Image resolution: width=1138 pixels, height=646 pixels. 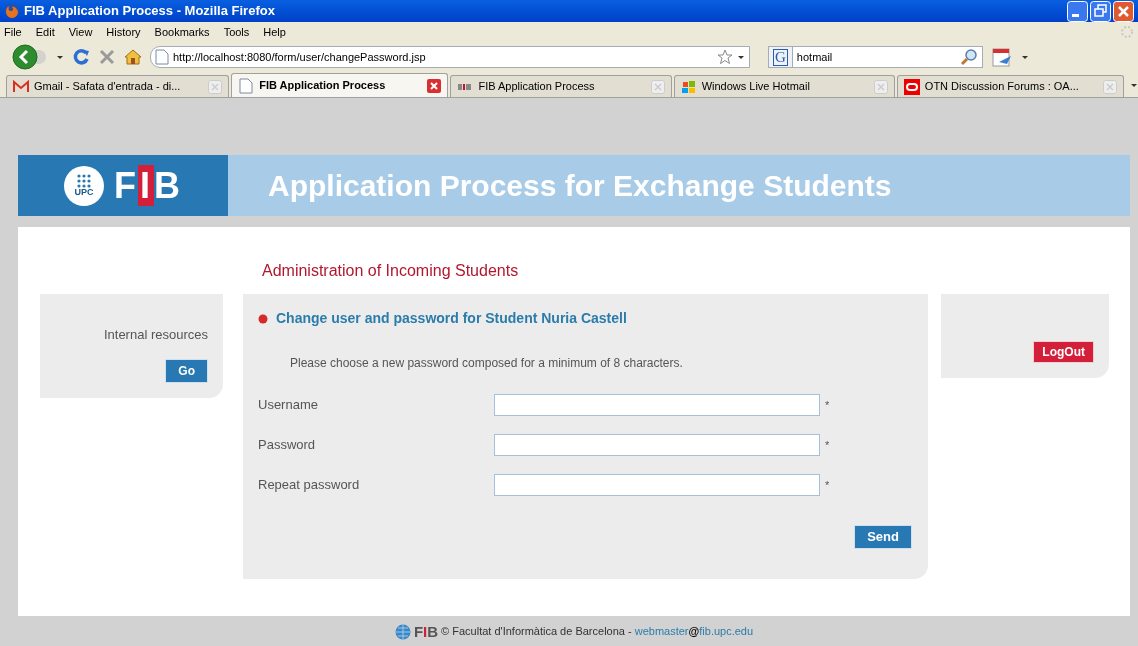 I want to click on instructions-text: Please choose a new password composed for a minimum of 8 characters., so click(x=486, y=363).